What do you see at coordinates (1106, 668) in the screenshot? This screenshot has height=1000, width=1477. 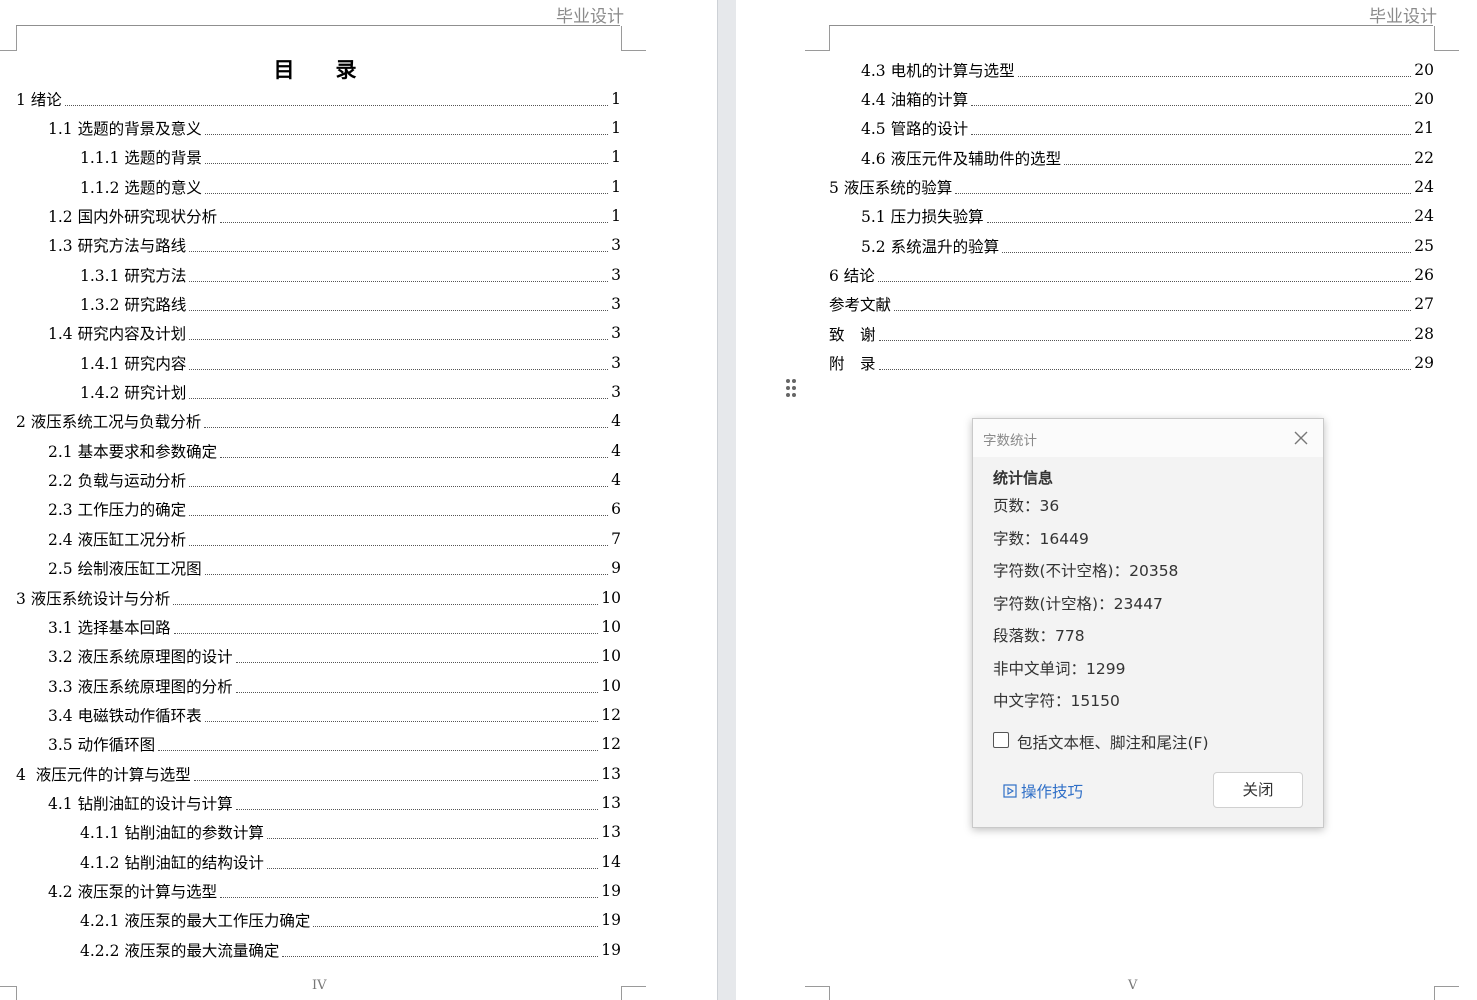 I see `stat-value: 1299` at bounding box center [1106, 668].